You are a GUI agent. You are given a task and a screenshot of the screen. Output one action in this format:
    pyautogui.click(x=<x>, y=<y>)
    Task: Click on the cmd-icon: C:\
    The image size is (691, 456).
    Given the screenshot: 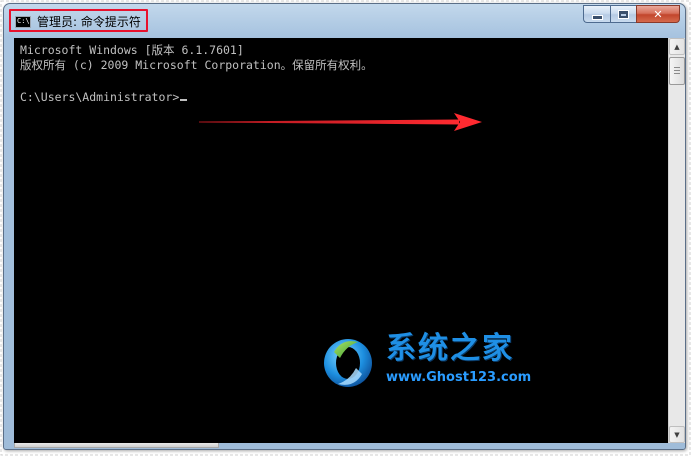 What is the action you would take?
    pyautogui.click(x=23, y=22)
    